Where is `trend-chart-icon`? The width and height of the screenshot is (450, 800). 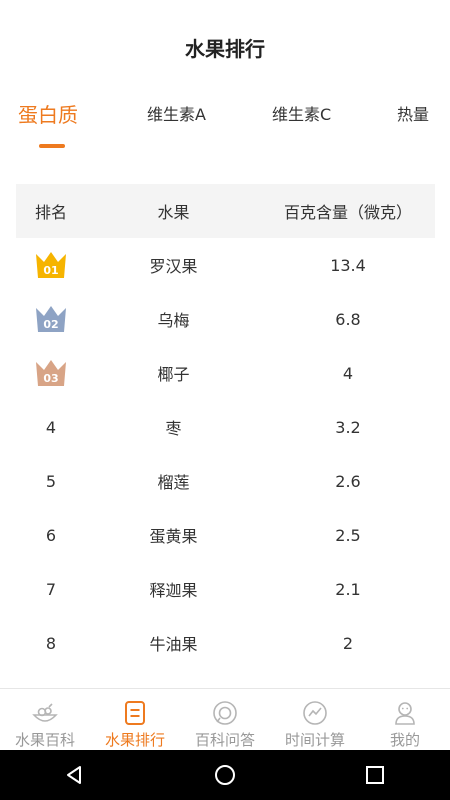 trend-chart-icon is located at coordinates (315, 713).